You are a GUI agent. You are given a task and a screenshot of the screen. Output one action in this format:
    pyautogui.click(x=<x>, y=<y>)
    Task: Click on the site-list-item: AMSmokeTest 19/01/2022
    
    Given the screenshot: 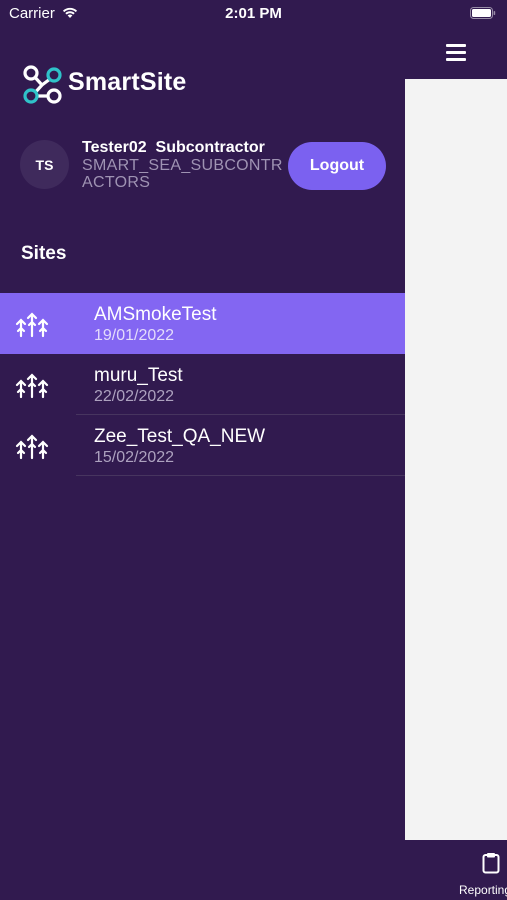 What is the action you would take?
    pyautogui.click(x=202, y=323)
    